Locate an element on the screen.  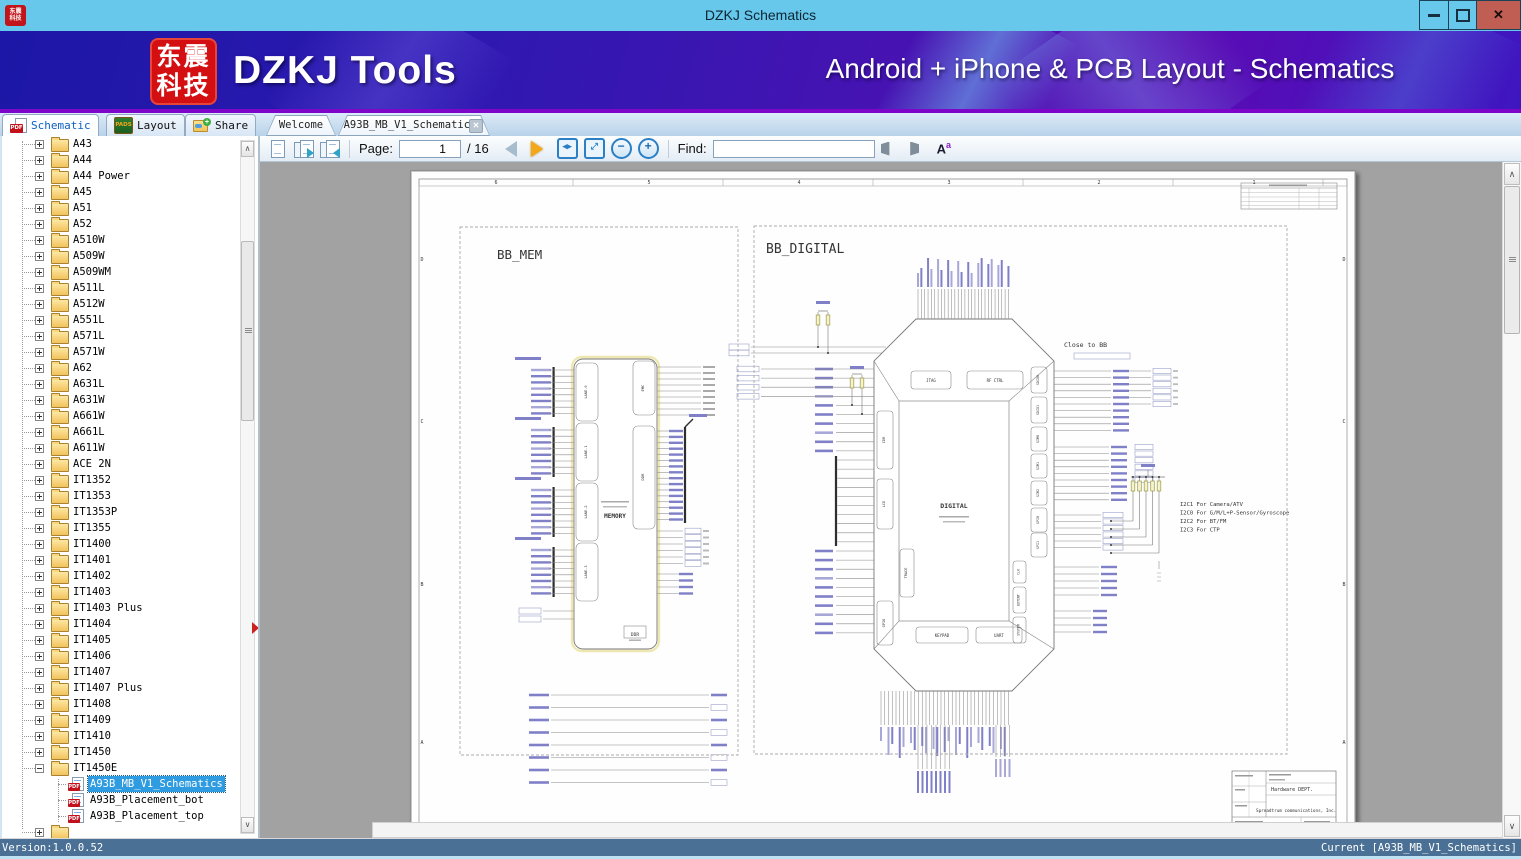
tree-item-folder: IT1403 is located at coordinates (120, 592).